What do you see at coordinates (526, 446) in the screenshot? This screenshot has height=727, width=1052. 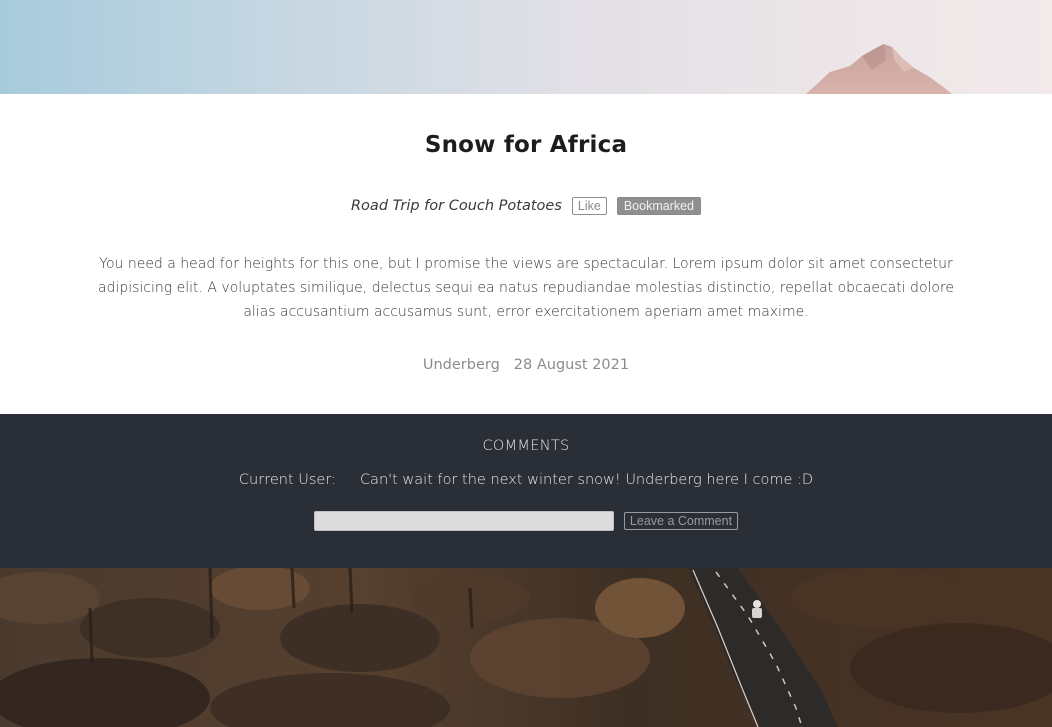 I see `comments-heading: COMMENTS` at bounding box center [526, 446].